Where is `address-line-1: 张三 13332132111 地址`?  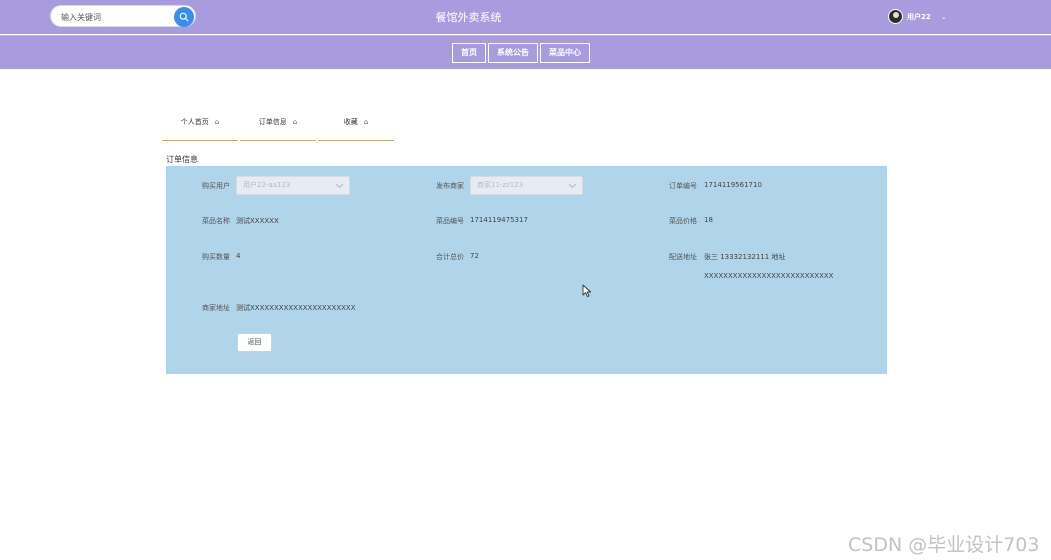 address-line-1: 张三 13332132111 地址 is located at coordinates (745, 257).